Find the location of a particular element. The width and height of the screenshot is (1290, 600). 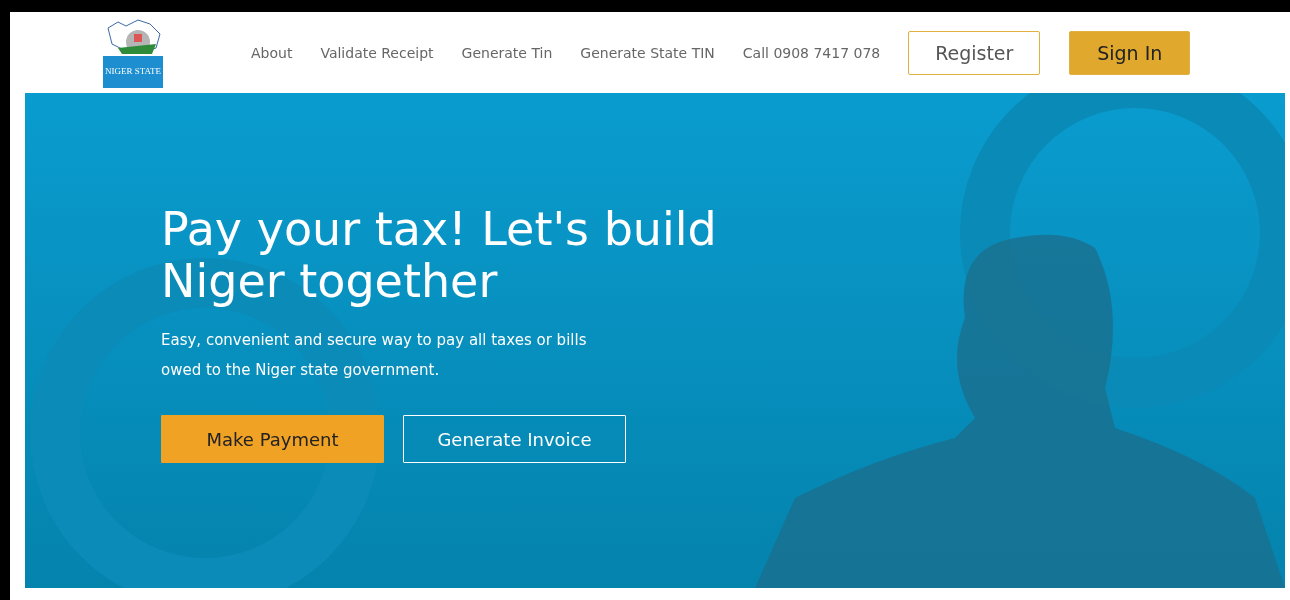

register-button: Register is located at coordinates (974, 52).